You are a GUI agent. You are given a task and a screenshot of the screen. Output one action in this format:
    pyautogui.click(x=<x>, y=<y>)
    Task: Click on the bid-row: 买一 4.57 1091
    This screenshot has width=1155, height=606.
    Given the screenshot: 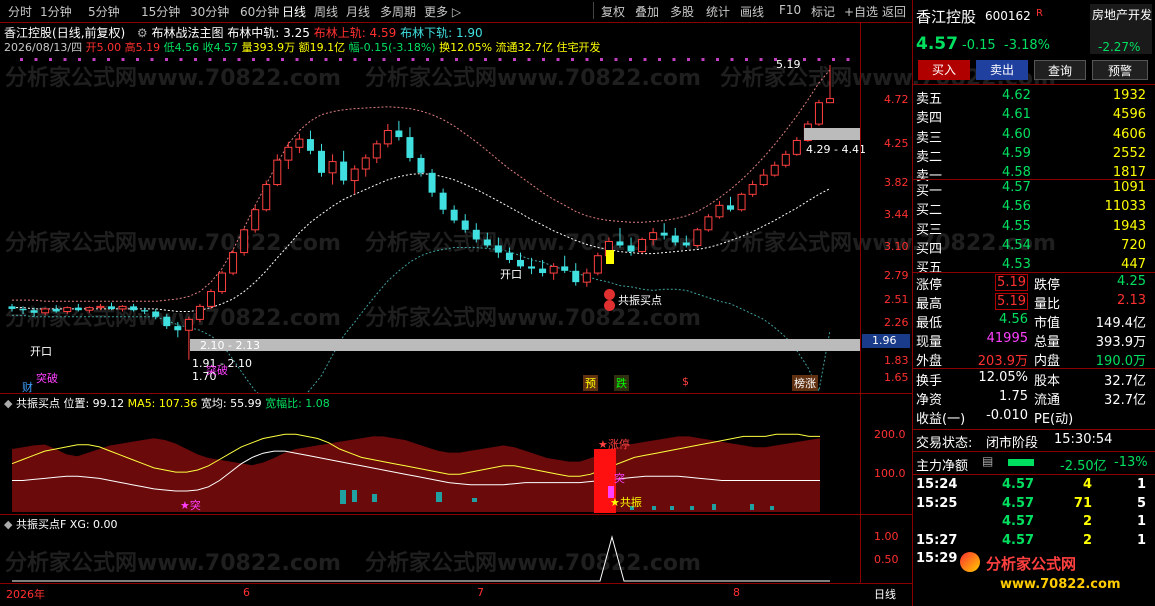 What is the action you would take?
    pyautogui.click(x=1034, y=189)
    